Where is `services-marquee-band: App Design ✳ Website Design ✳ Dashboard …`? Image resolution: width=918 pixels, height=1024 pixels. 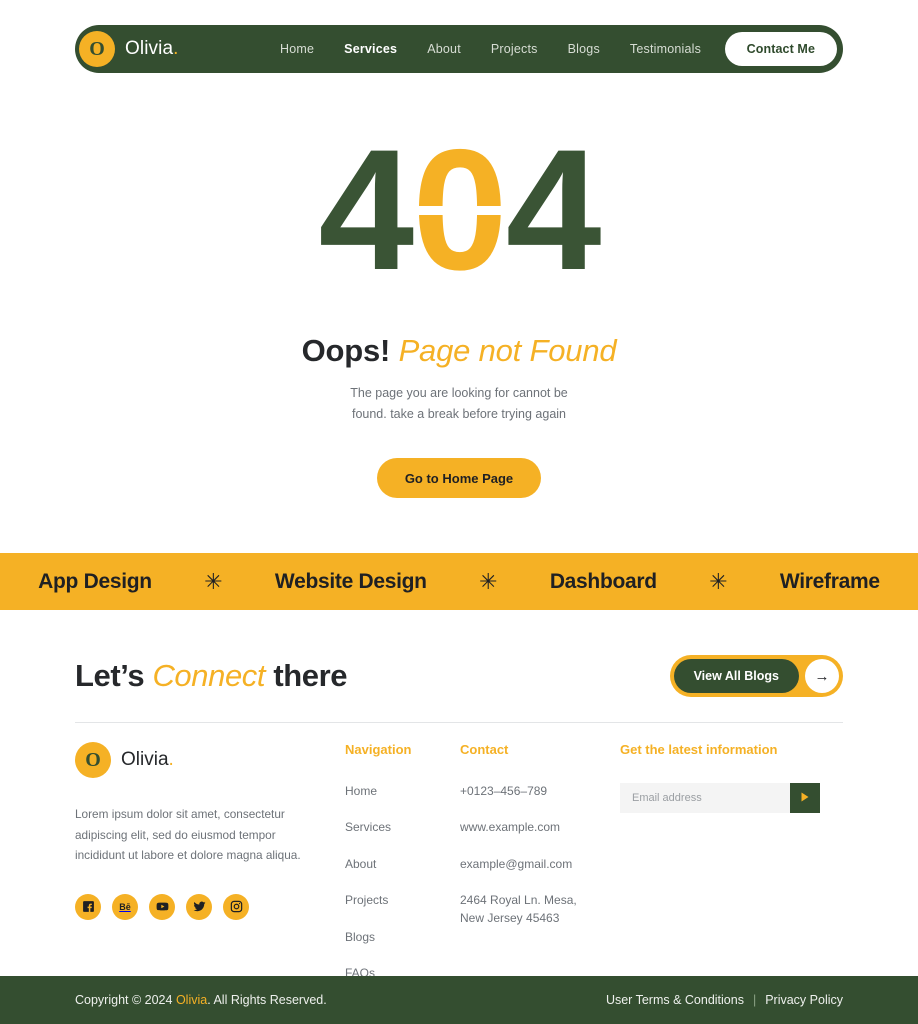 services-marquee-band: App Design ✳ Website Design ✳ Dashboard … is located at coordinates (459, 581).